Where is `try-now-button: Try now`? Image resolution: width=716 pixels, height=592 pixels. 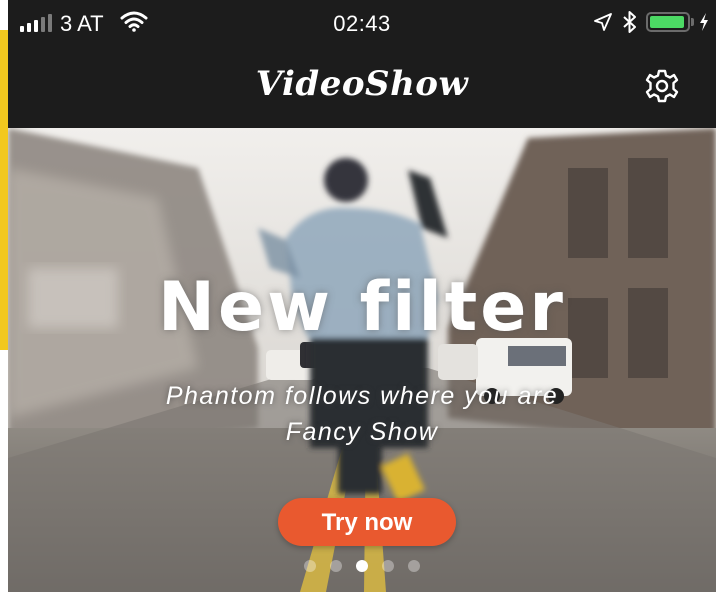
try-now-button: Try now is located at coordinates (367, 522).